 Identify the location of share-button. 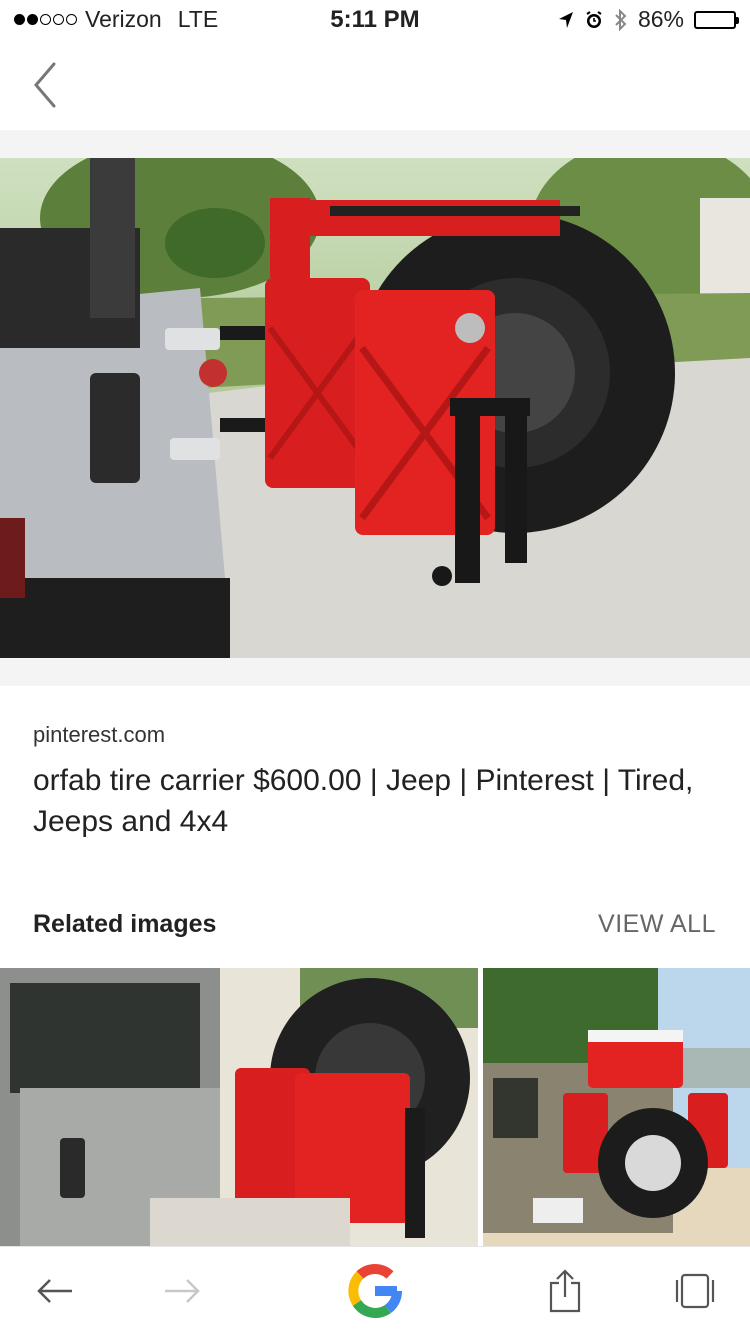
(565, 1291).